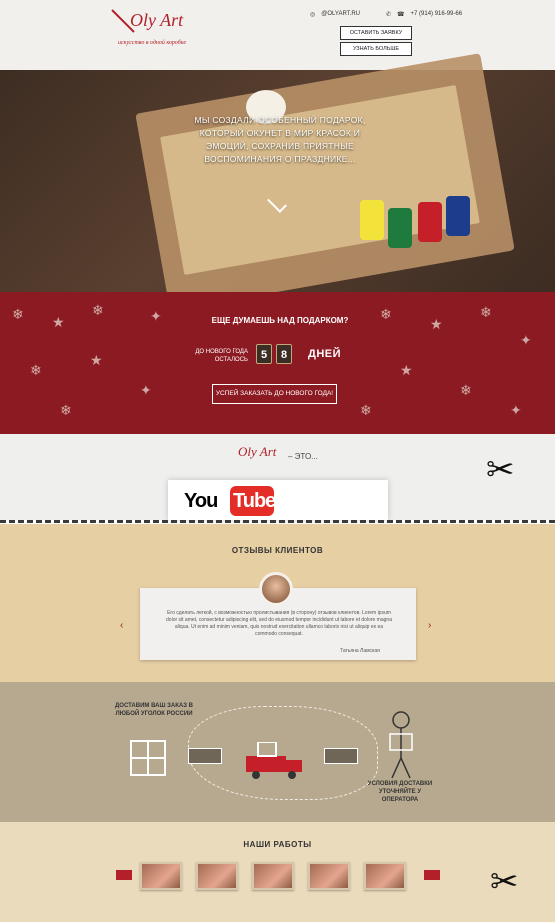 The height and width of the screenshot is (922, 555). What do you see at coordinates (516, 410) in the screenshot?
I see `star-icon: ✦` at bounding box center [516, 410].